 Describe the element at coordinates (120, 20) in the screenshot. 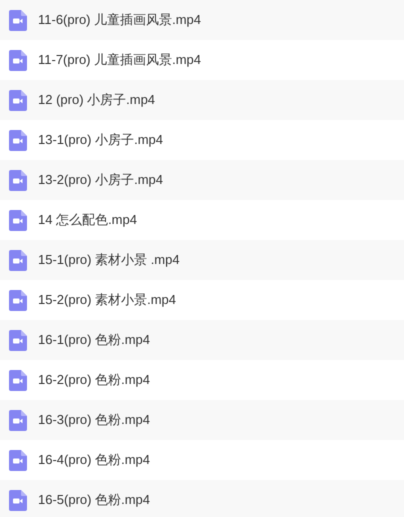

I see `file-name: 11-6(pro) 儿童插画风景.mp4` at that location.